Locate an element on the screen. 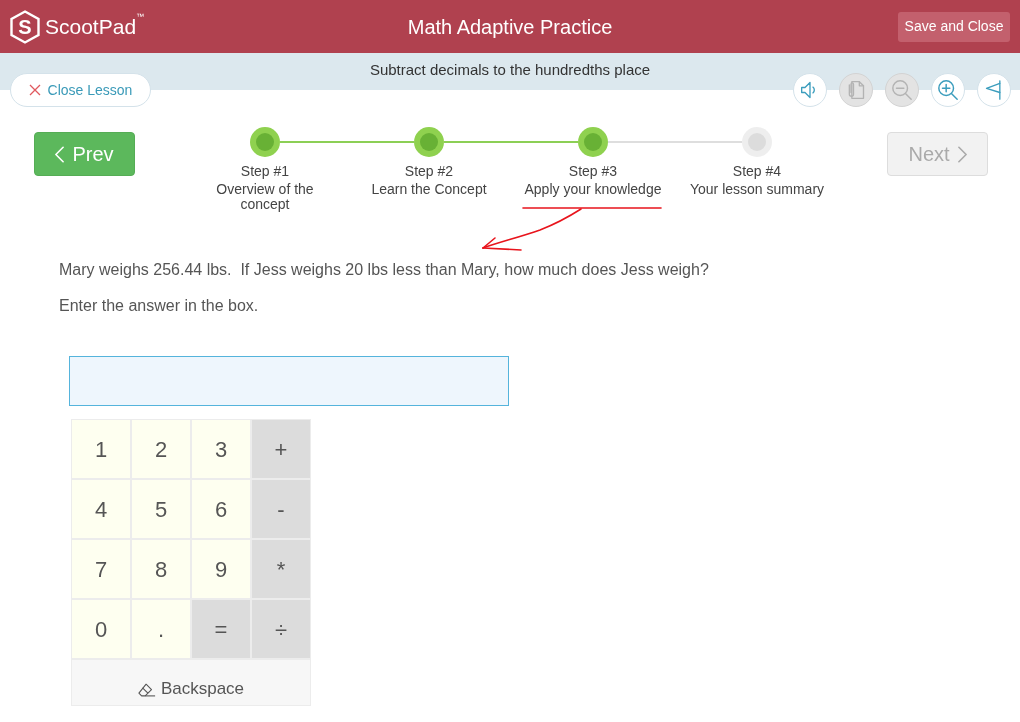 Image resolution: width=1020 pixels, height=722 pixels. instruction-text: Enter the answer in the box. is located at coordinates (159, 306).